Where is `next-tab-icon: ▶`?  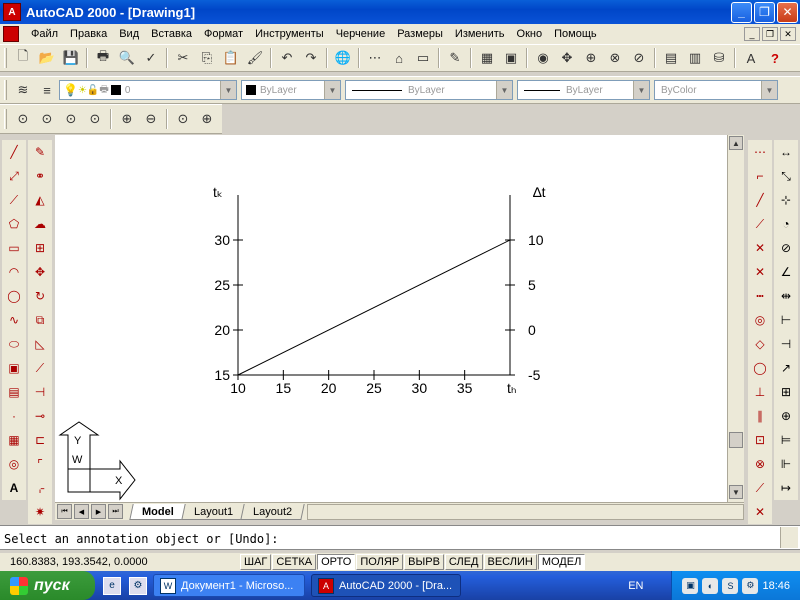
next-tab-icon: ▶ is located at coordinates (98, 511).